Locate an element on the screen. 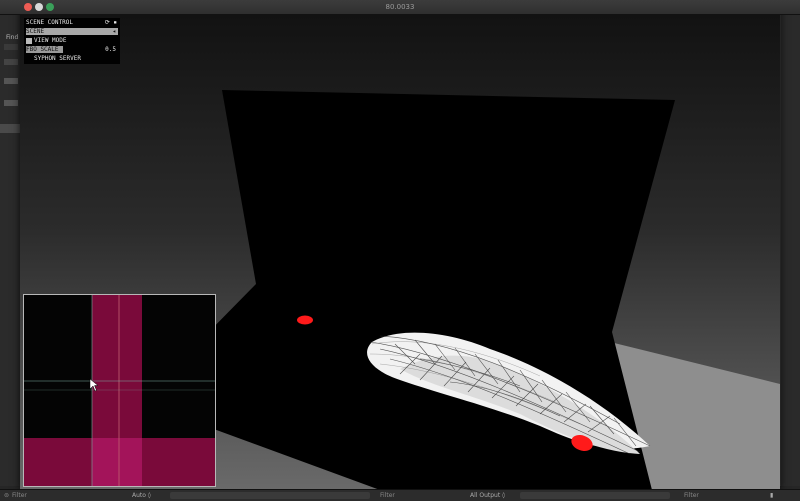 The width and height of the screenshot is (800, 501). panel-title: SCENE CONTROL is located at coordinates (49, 22).